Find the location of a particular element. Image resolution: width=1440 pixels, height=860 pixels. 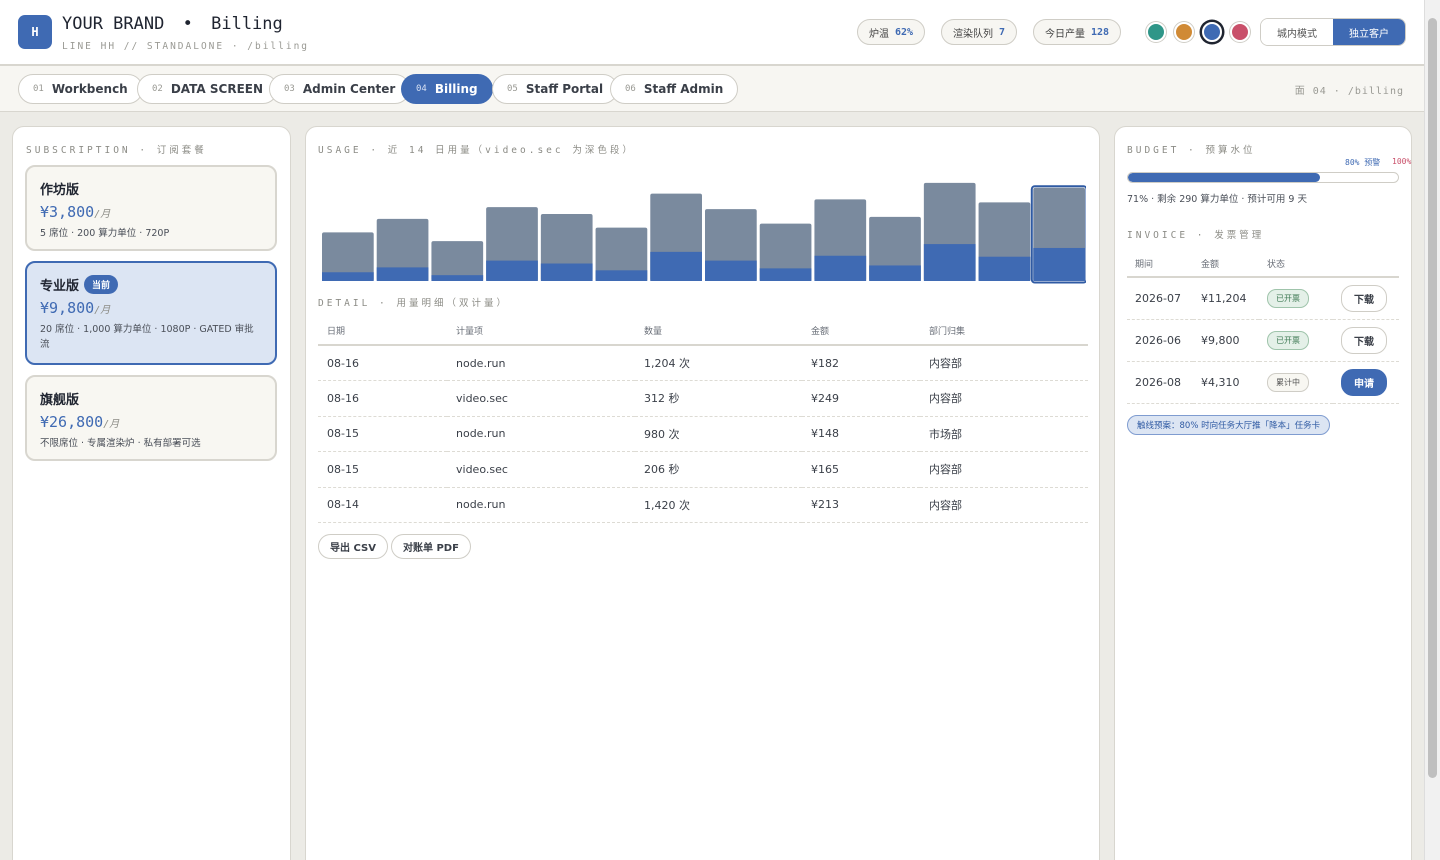

cell-amount: ¥165 is located at coordinates (861, 469).